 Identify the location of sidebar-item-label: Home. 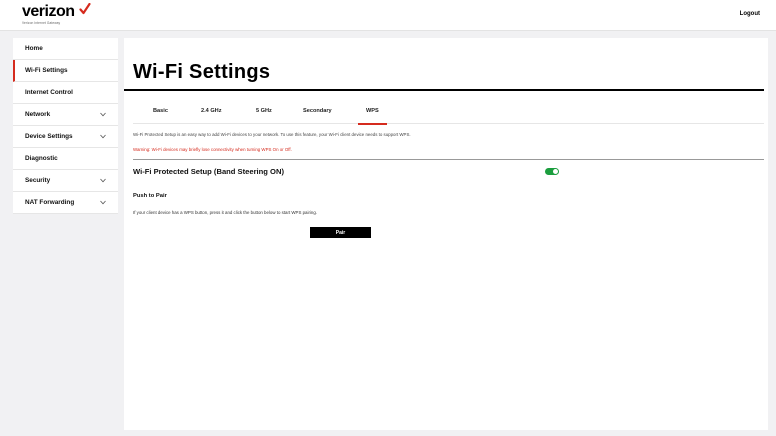
(34, 48).